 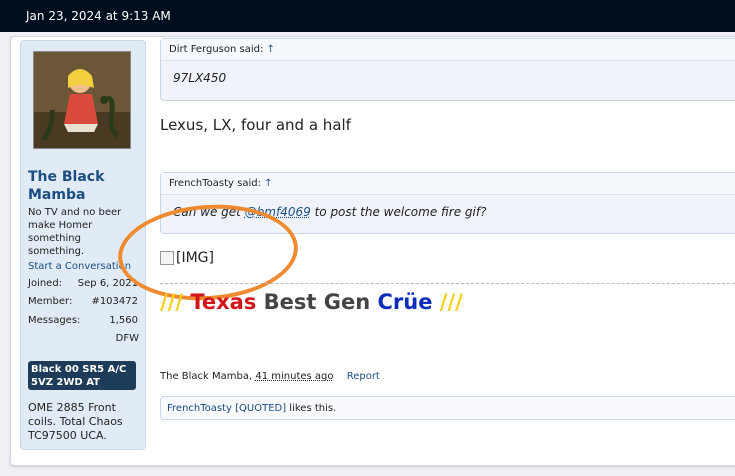 I want to click on avatar, so click(x=82, y=100).